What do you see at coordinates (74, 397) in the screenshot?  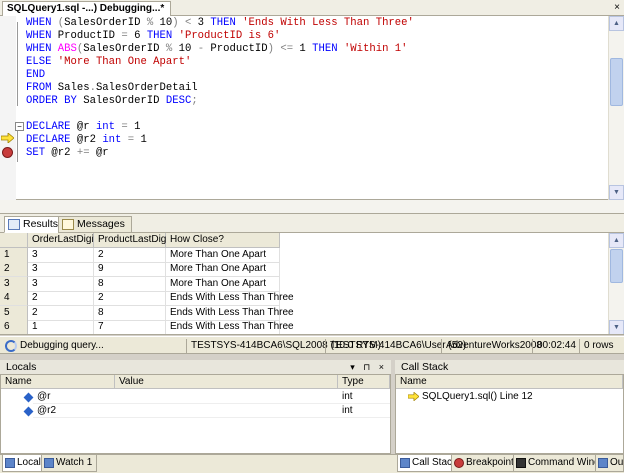 I see `local-name: @r` at bounding box center [74, 397].